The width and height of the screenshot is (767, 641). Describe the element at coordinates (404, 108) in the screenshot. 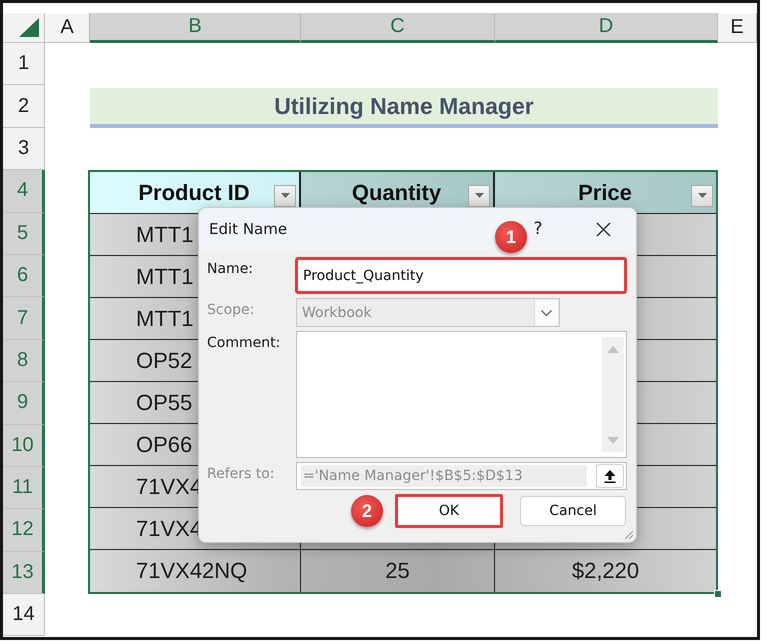

I see `sheet-title: Utilizing Name Manager` at that location.